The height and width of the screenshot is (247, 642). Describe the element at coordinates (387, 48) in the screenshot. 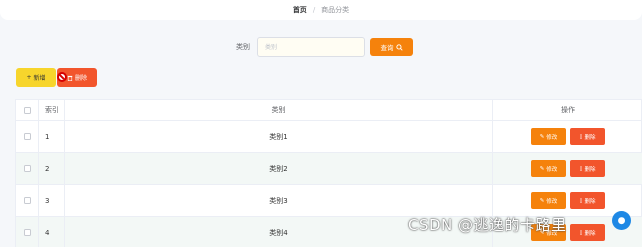

I see `search-button-label: 查询` at that location.